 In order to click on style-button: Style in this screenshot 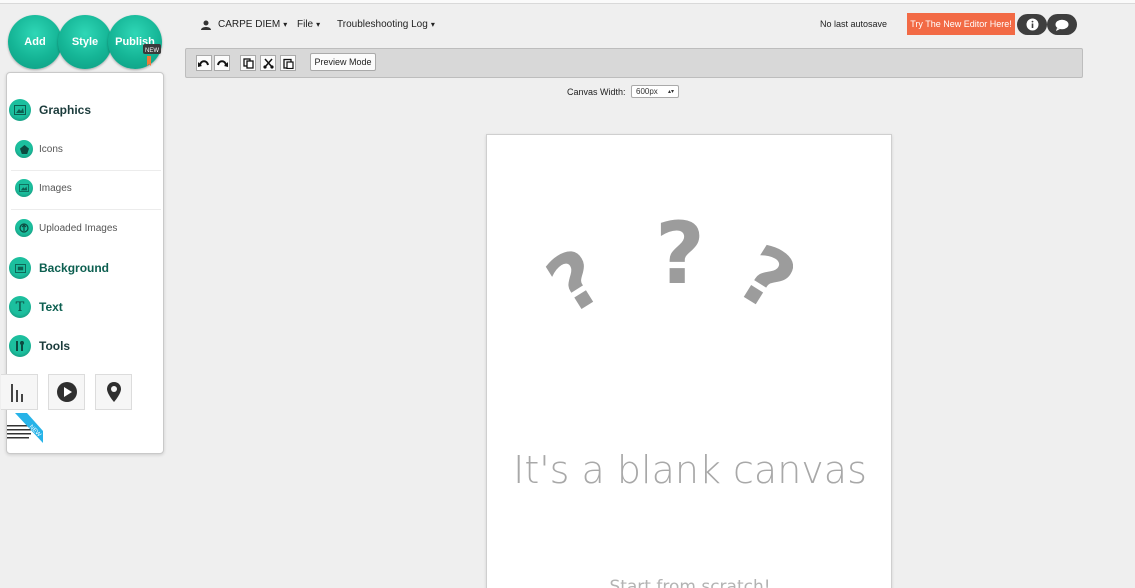, I will do `click(85, 42)`.